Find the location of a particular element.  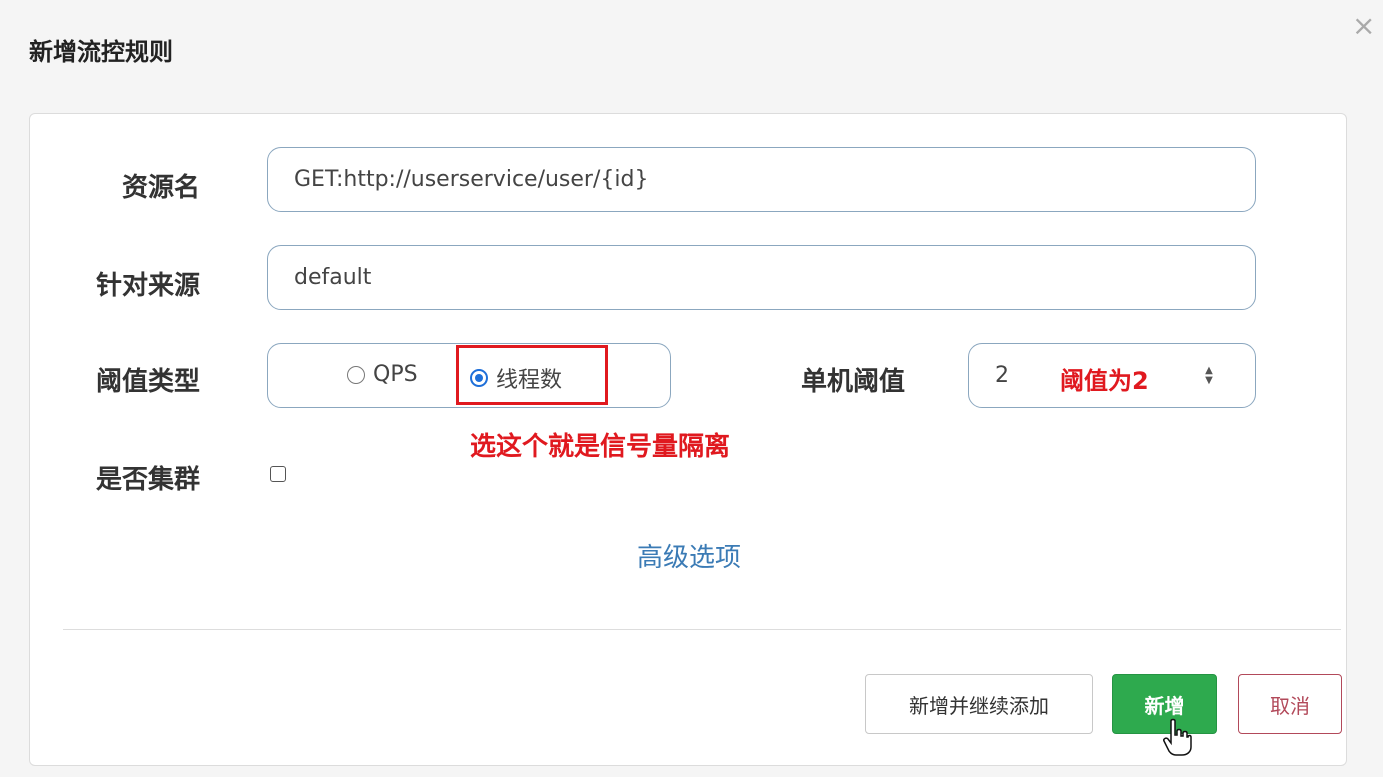

threshold-annotation: 阈值为2 is located at coordinates (1104, 381).